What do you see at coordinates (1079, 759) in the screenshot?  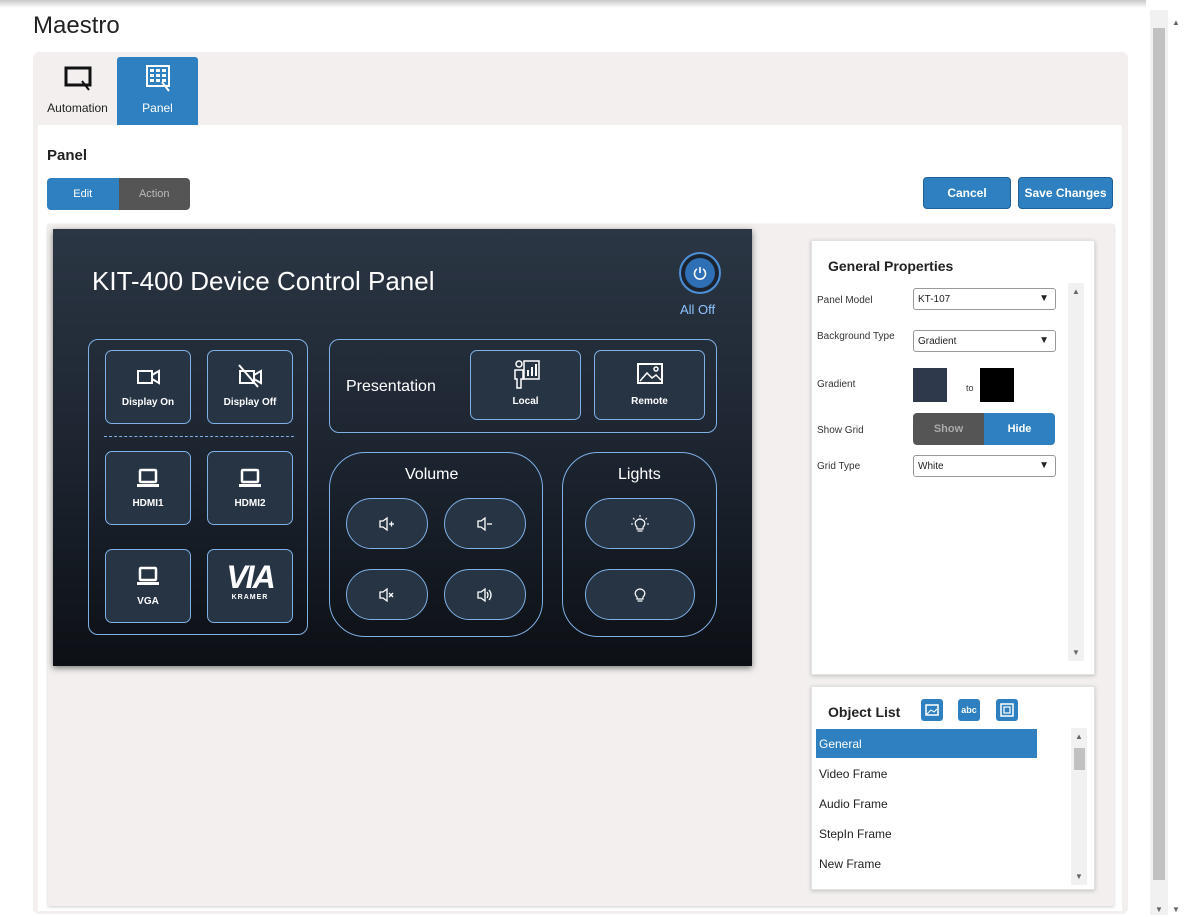 I see `object-list-scroll-thumb` at bounding box center [1079, 759].